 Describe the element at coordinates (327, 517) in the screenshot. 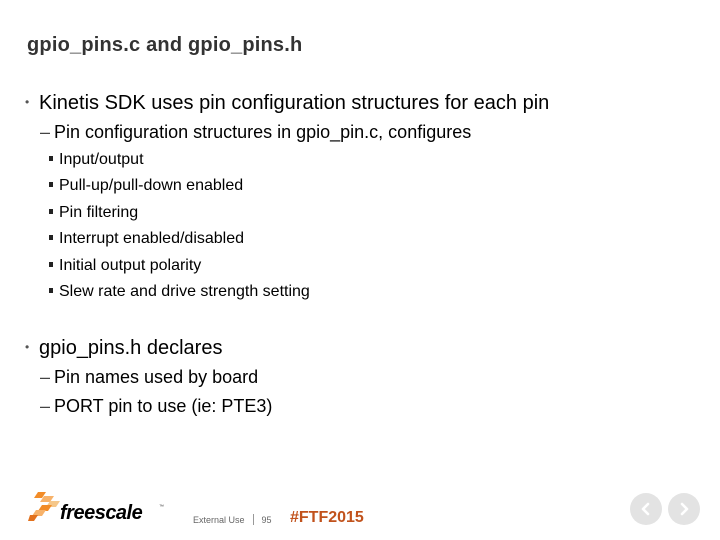

I see `event-hashtag: #FTF2015` at that location.